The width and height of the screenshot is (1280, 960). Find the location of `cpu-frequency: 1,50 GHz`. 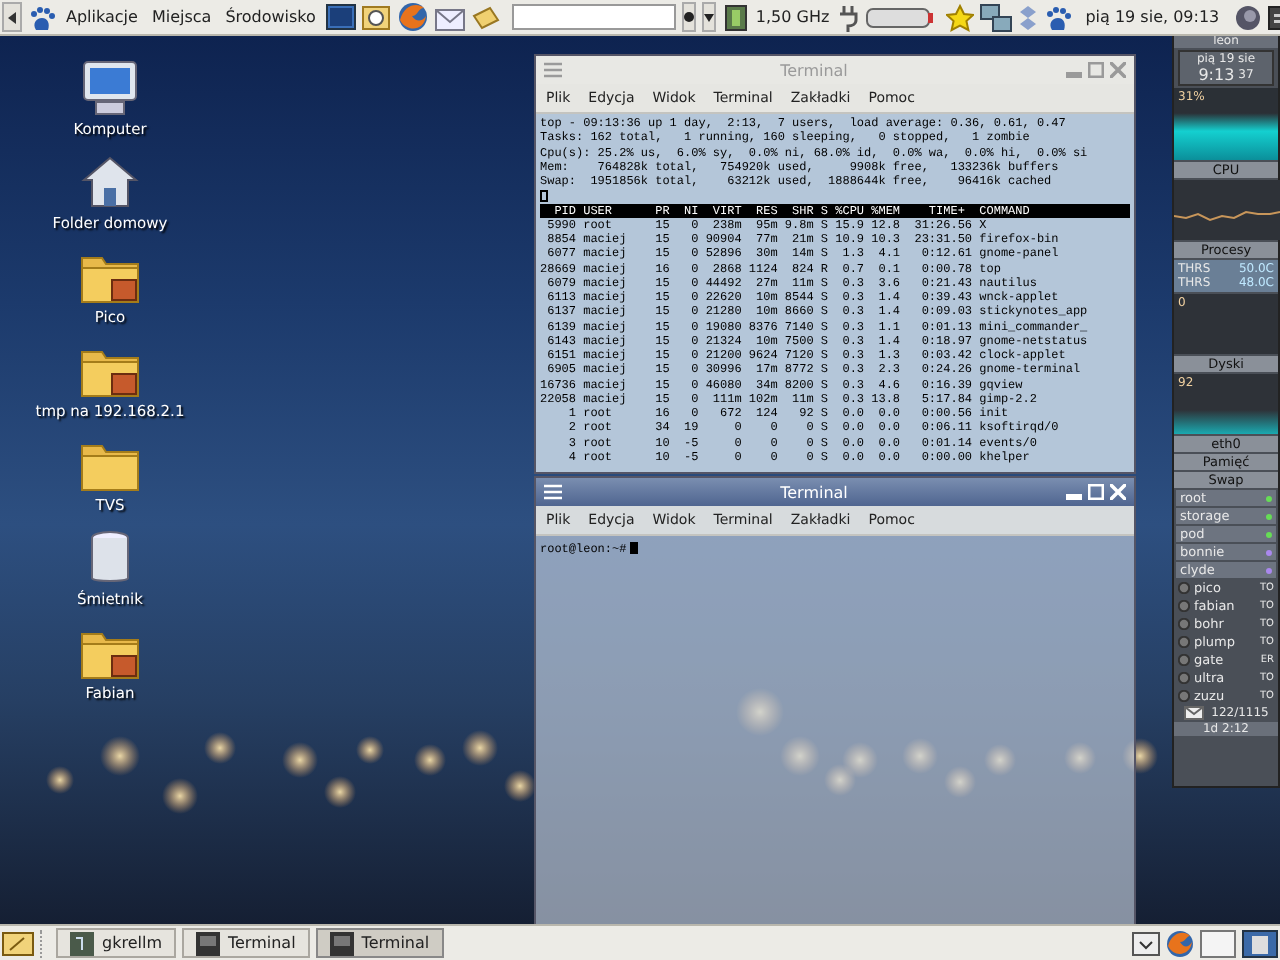

cpu-frequency: 1,50 GHz is located at coordinates (792, 17).